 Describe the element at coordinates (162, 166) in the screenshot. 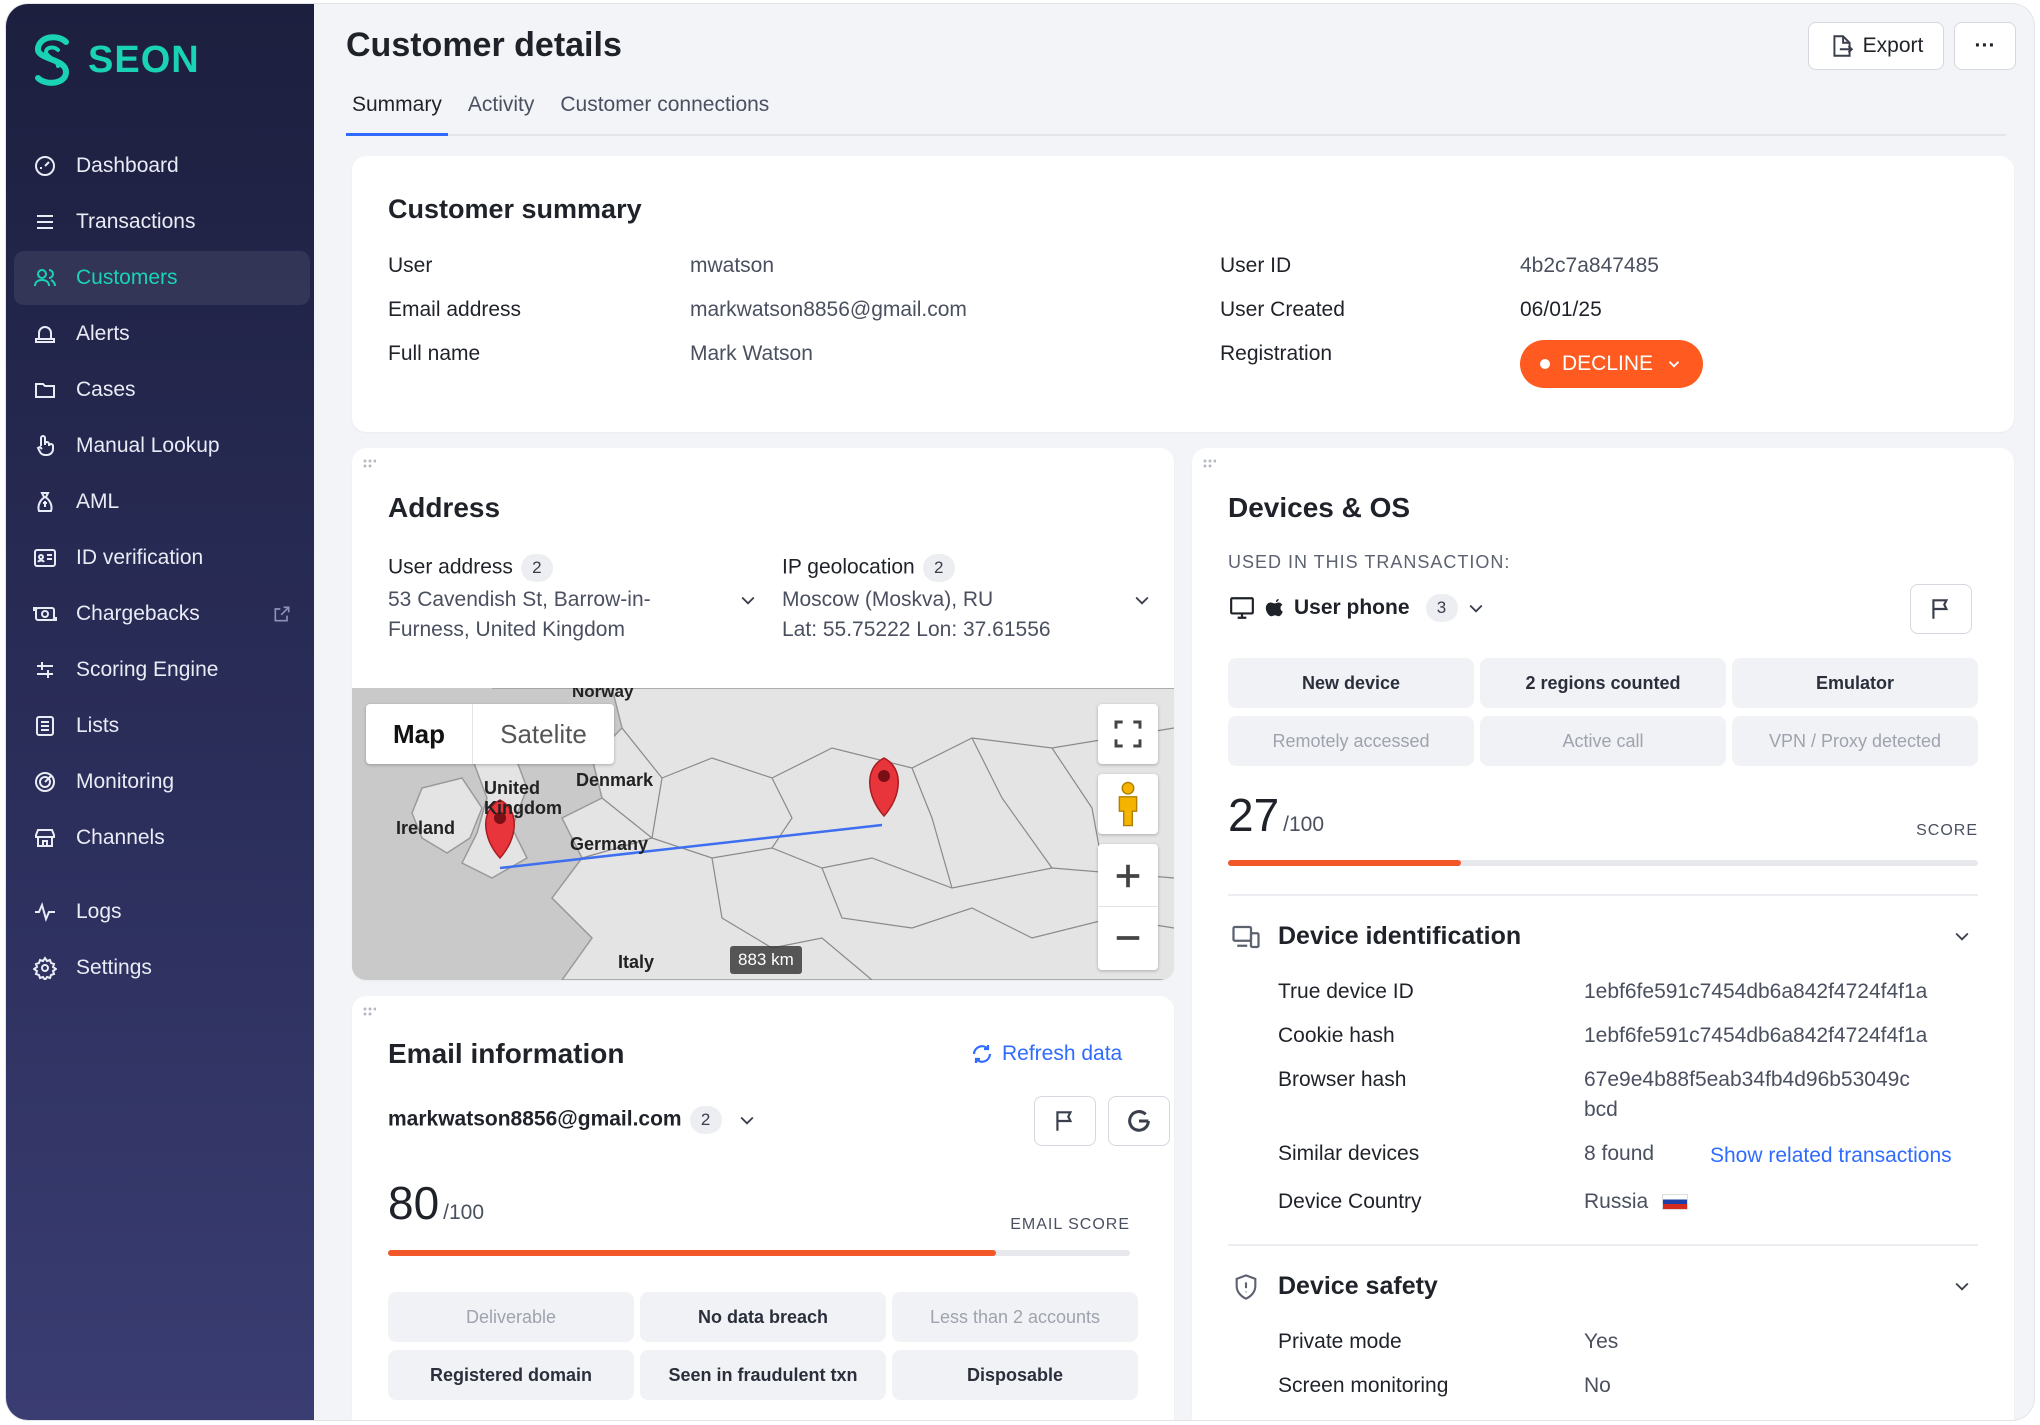

I see `sidebar-item-dashboard: Dashboard` at that location.